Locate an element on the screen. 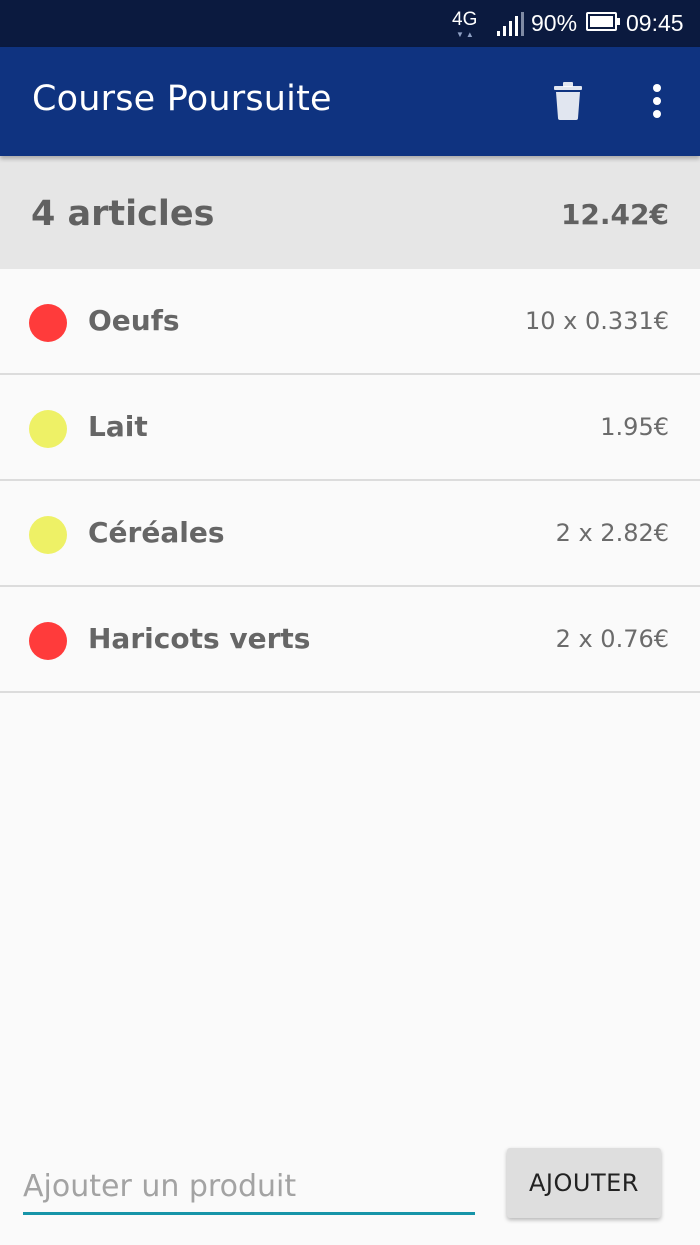 The height and width of the screenshot is (1245, 700). app-bar: Course Poursuite is located at coordinates (350, 101).